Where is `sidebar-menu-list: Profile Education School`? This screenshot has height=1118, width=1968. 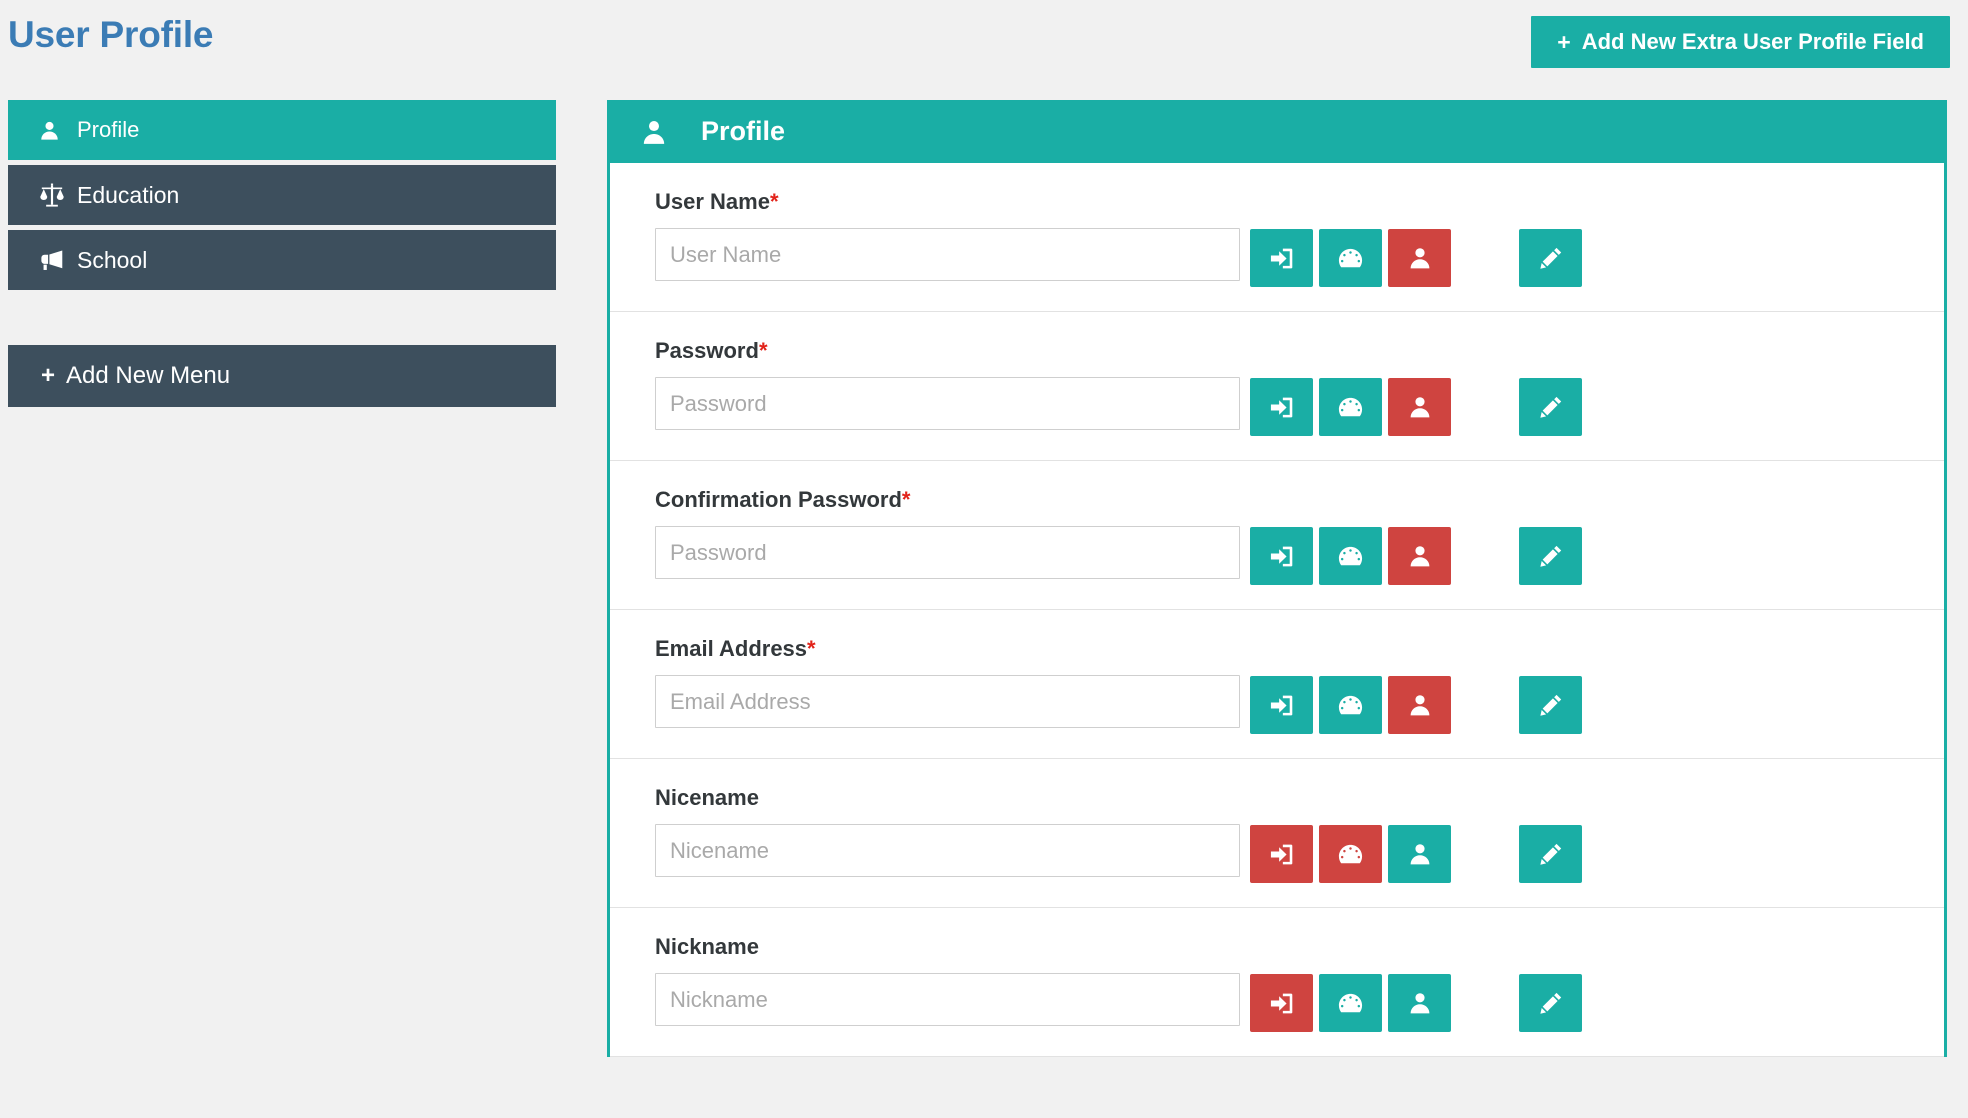 sidebar-menu-list: Profile Education School is located at coordinates (282, 195).